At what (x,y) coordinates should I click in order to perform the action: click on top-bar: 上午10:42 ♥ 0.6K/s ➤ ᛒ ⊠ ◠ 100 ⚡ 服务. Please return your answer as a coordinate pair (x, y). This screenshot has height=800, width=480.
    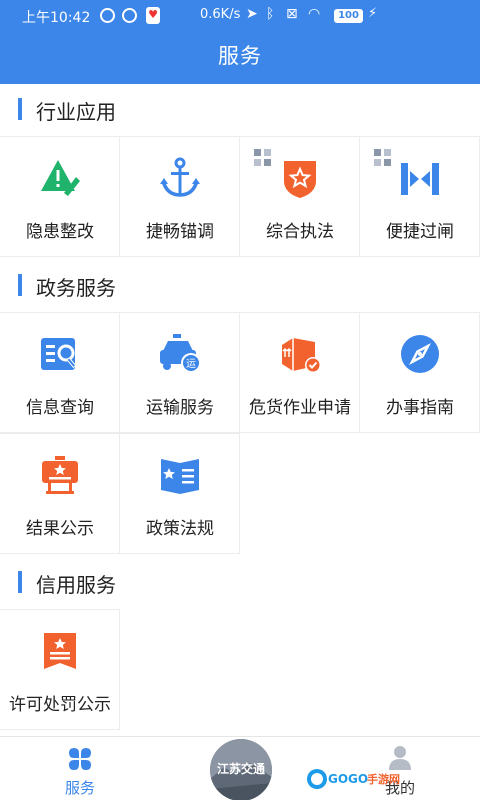
    Looking at the image, I should click on (240, 42).